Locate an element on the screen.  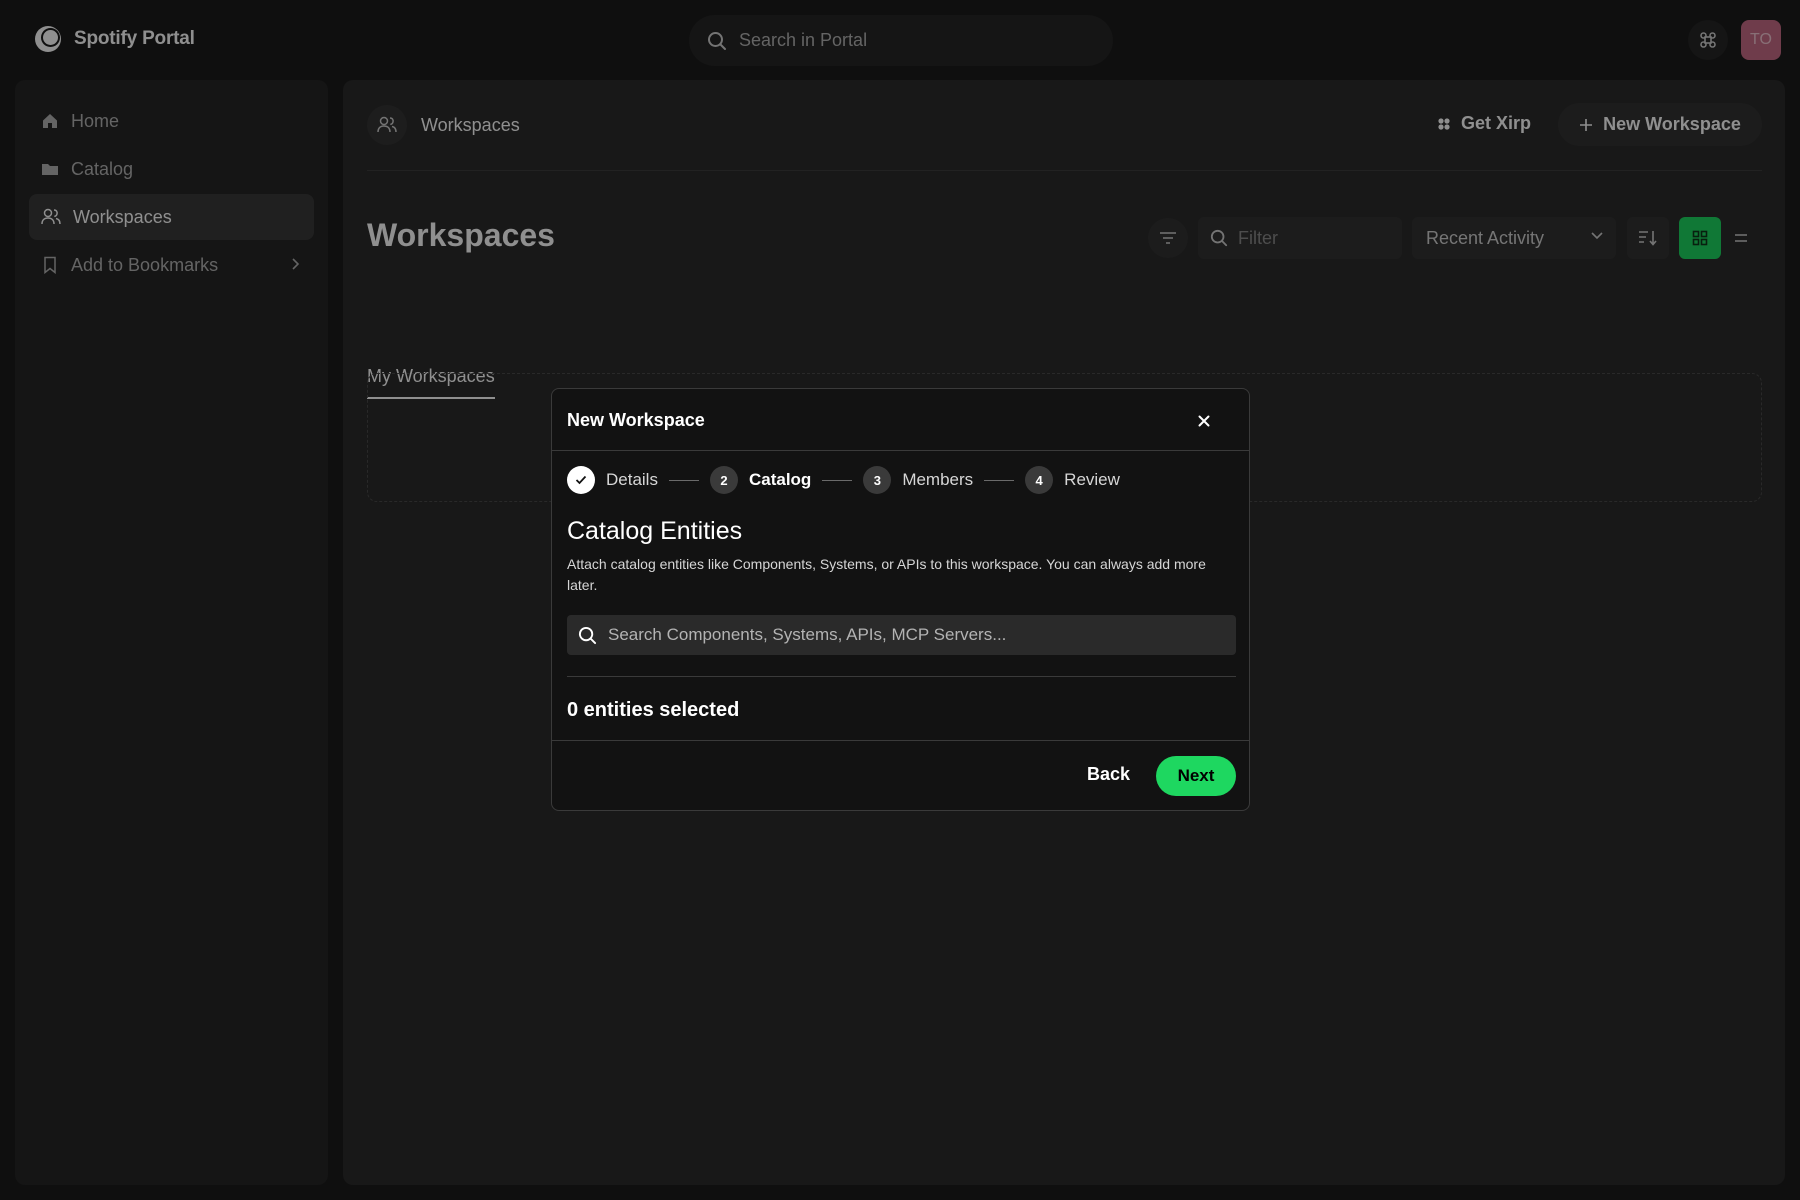
wizard-stepper: Details 2 Catalog 3 Members 4 Review is located at coordinates (843, 480).